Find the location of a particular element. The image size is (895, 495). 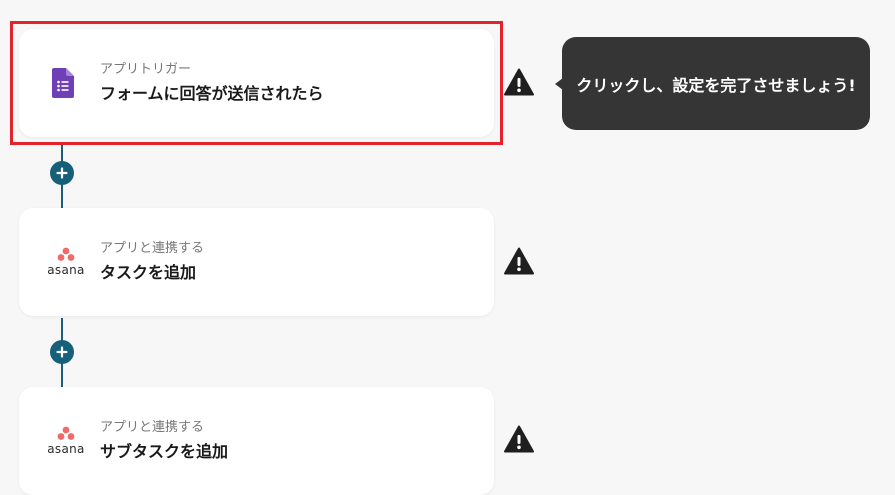

step-title: サブタスクを追加 is located at coordinates (164, 451).